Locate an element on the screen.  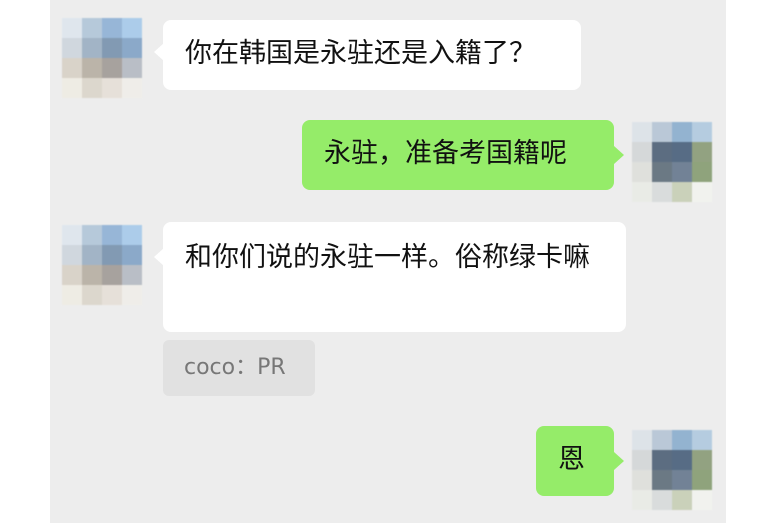
message-bubble-sent: 恩 is located at coordinates (575, 461).